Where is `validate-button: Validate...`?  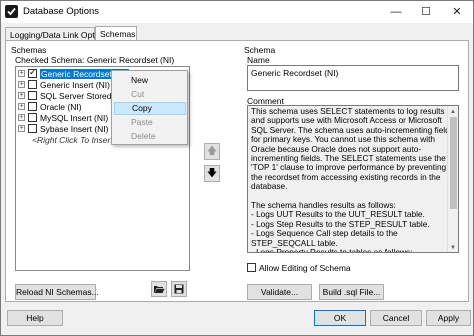
validate-button: Validate... is located at coordinates (279, 292).